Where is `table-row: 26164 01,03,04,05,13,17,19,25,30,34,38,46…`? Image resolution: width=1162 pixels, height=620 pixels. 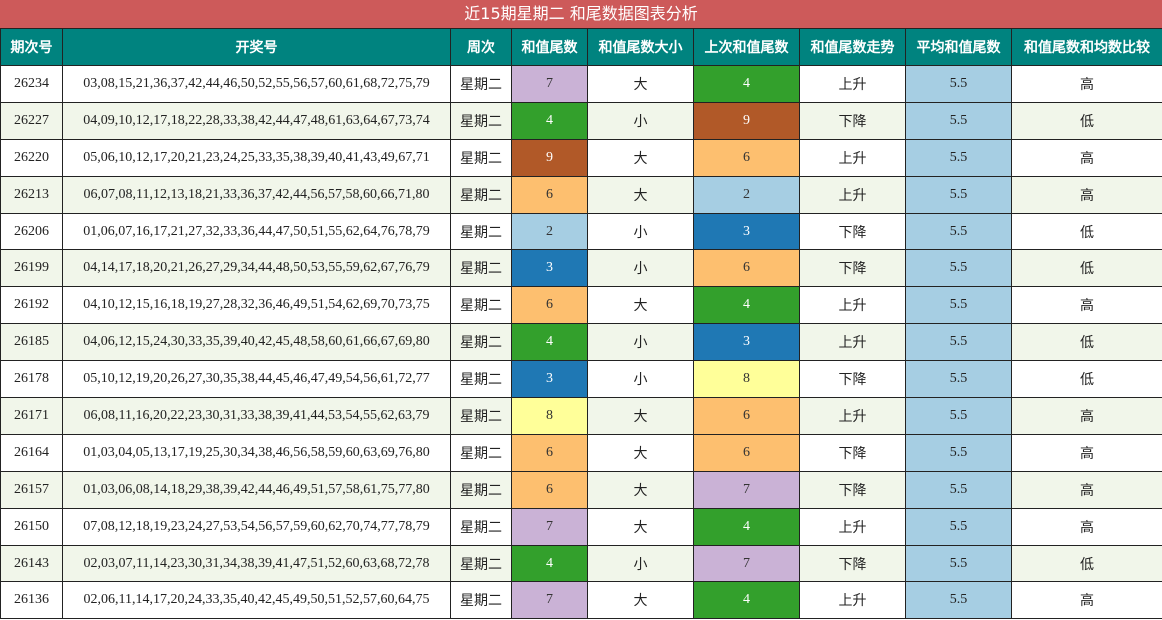
table-row: 26164 01,03,04,05,13,17,19,25,30,34,38,46… is located at coordinates (581, 452).